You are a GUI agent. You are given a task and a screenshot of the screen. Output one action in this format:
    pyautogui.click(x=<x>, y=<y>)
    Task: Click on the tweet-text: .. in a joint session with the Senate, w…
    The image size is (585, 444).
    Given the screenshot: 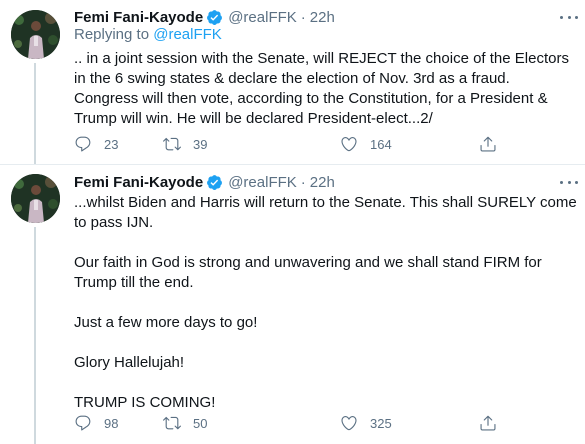 What is the action you would take?
    pyautogui.click(x=321, y=88)
    